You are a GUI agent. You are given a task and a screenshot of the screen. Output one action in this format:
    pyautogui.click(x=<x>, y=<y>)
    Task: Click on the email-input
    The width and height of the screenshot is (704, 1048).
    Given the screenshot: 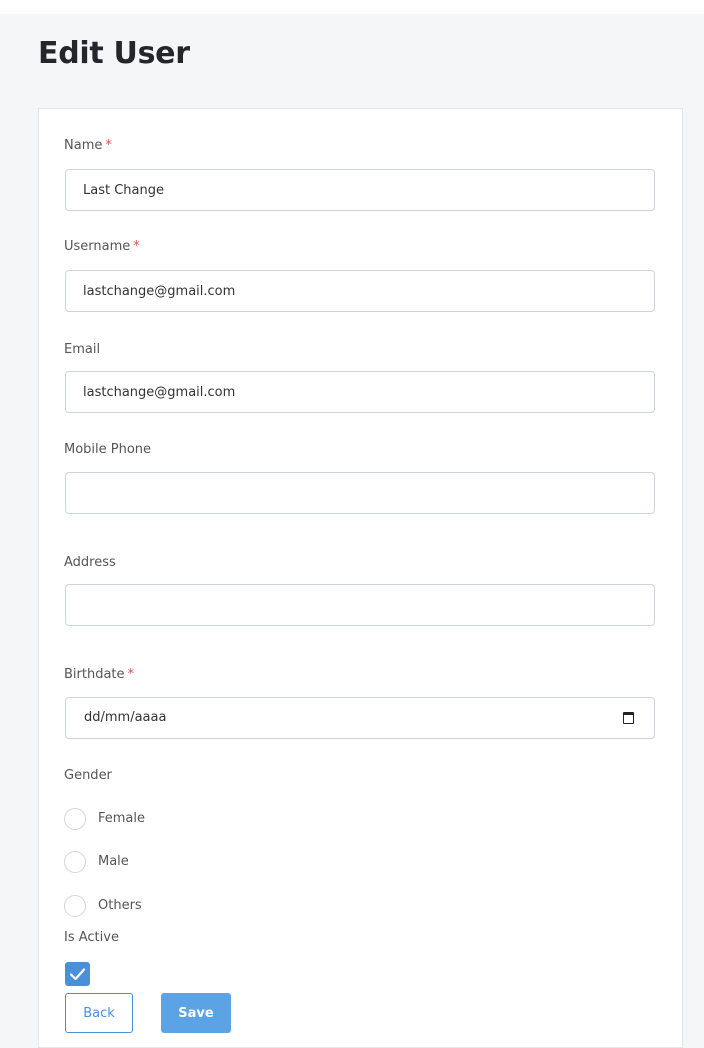 What is the action you would take?
    pyautogui.click(x=360, y=392)
    